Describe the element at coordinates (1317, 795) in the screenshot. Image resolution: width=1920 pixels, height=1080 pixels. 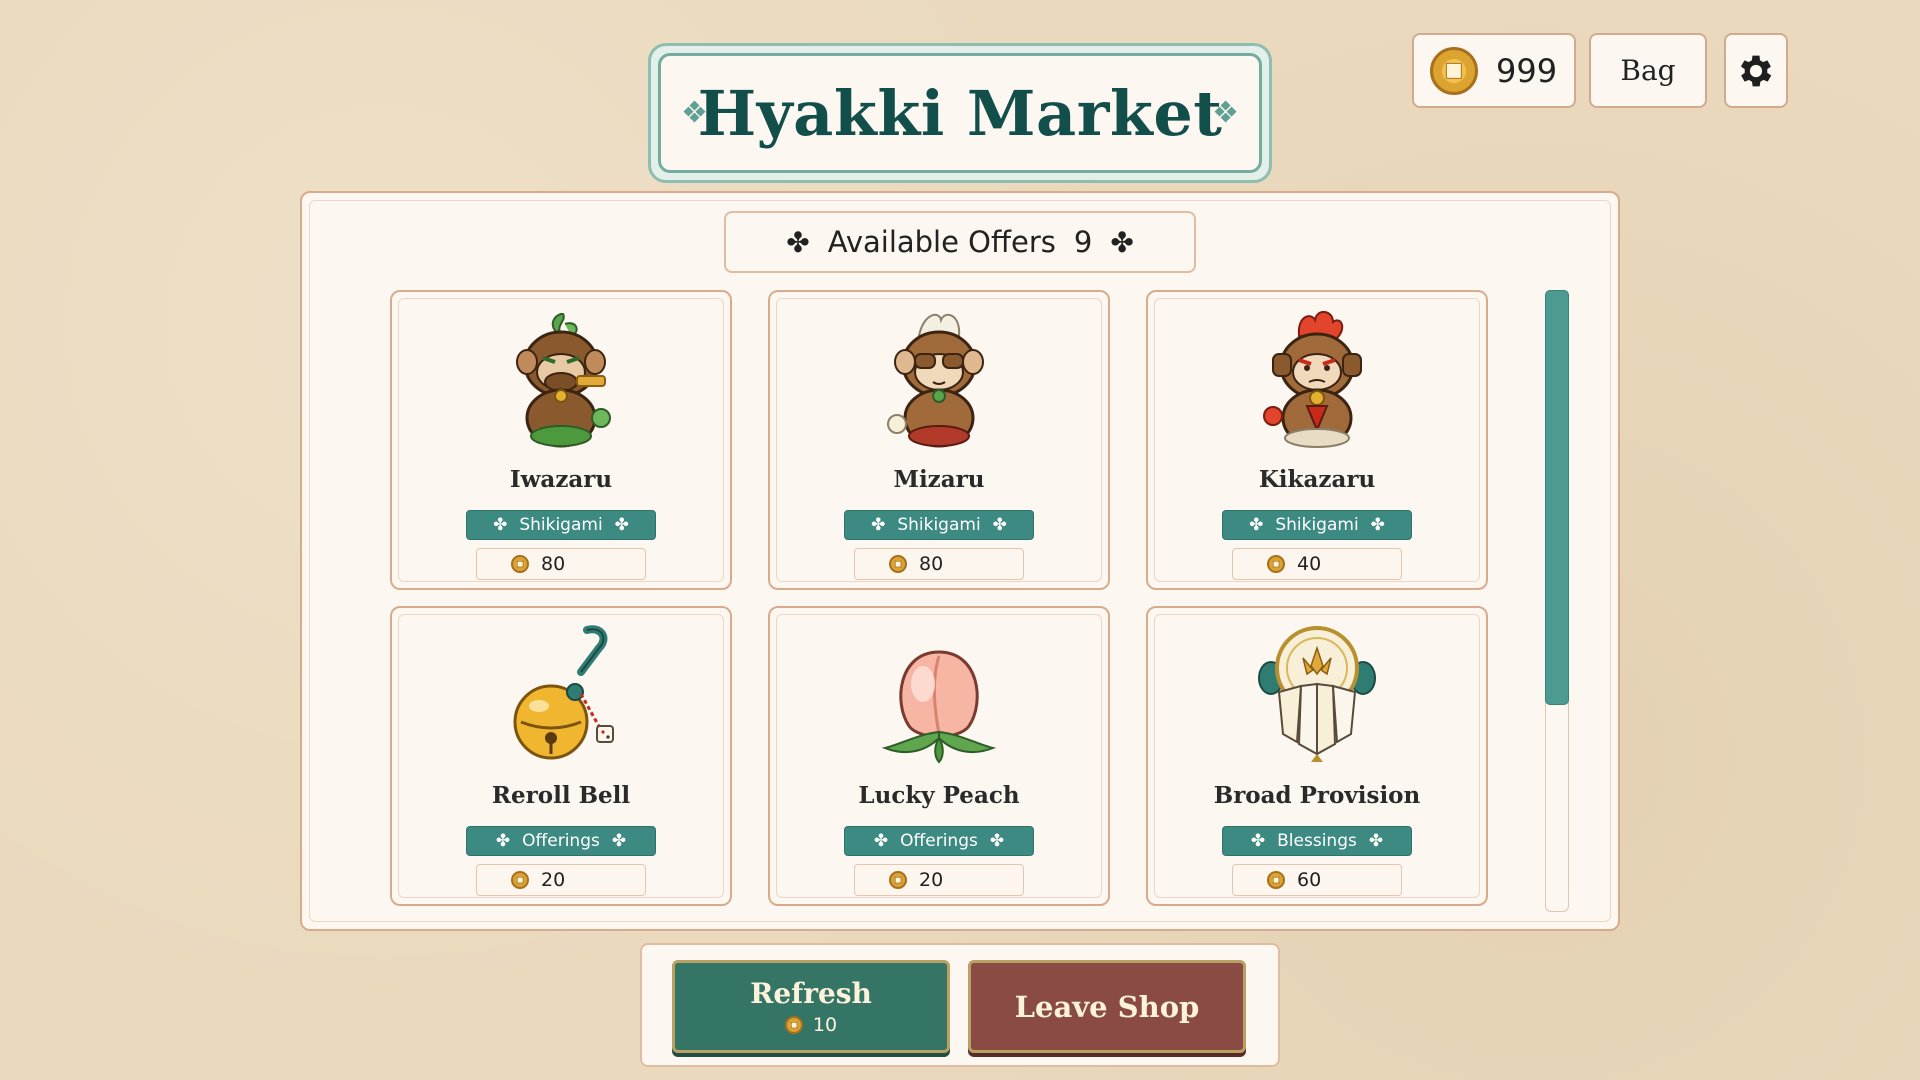
I see `offer-name: Broad Provision` at that location.